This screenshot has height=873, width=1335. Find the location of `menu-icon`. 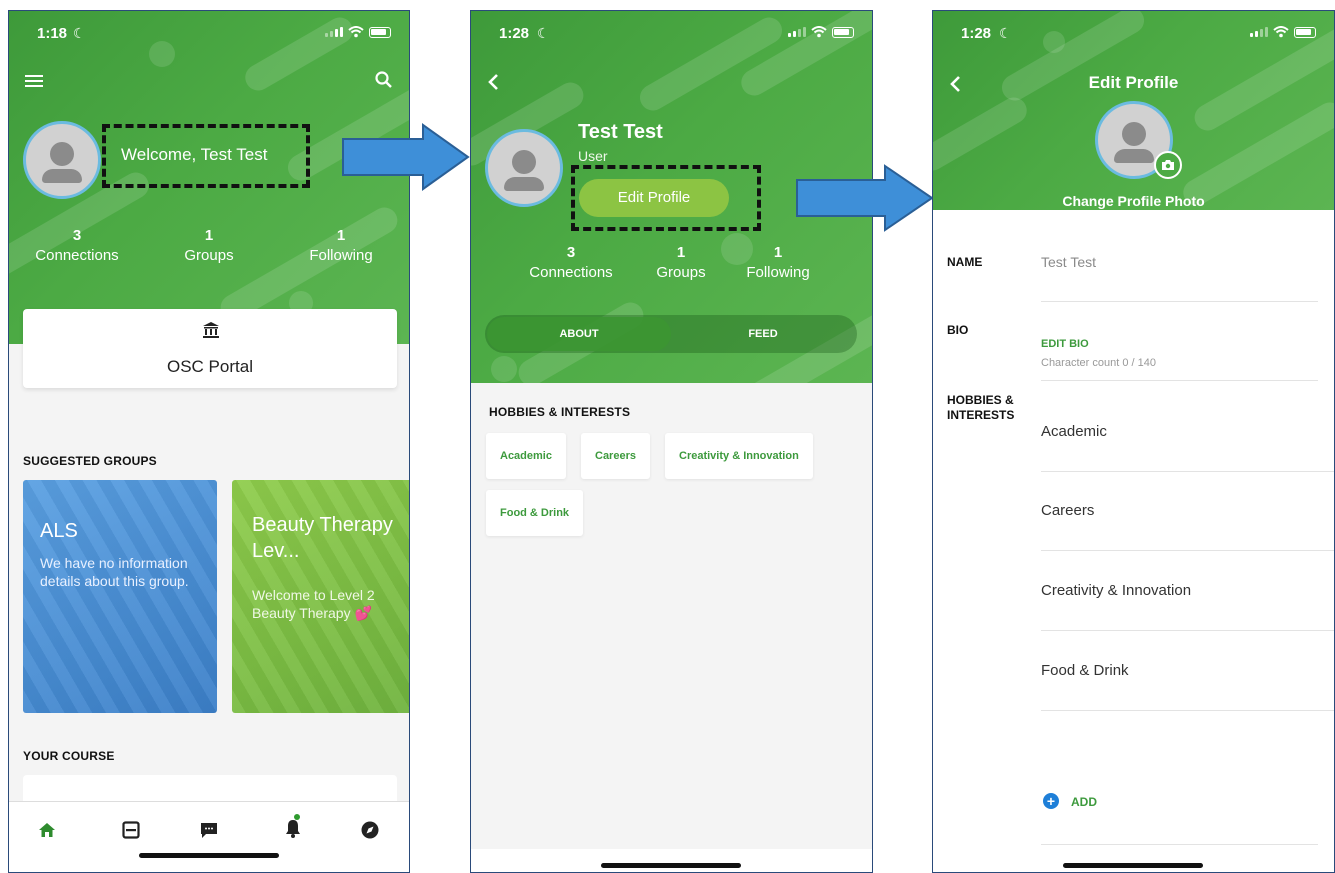

menu-icon is located at coordinates (35, 81).